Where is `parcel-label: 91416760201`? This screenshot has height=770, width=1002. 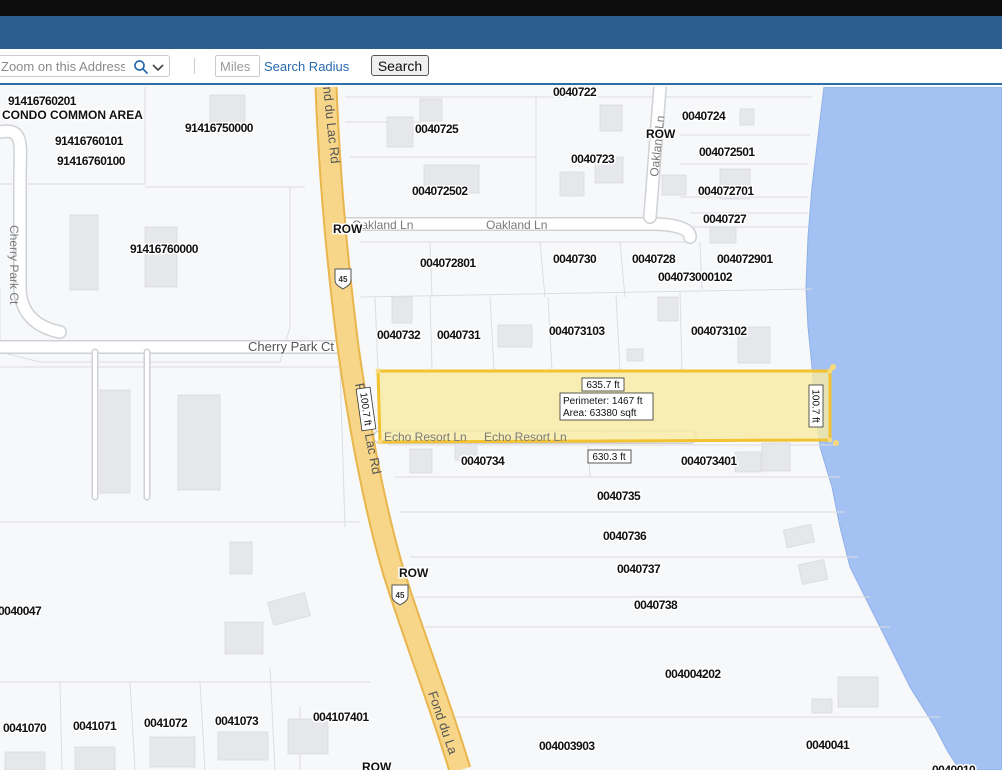 parcel-label: 91416760201 is located at coordinates (42, 101).